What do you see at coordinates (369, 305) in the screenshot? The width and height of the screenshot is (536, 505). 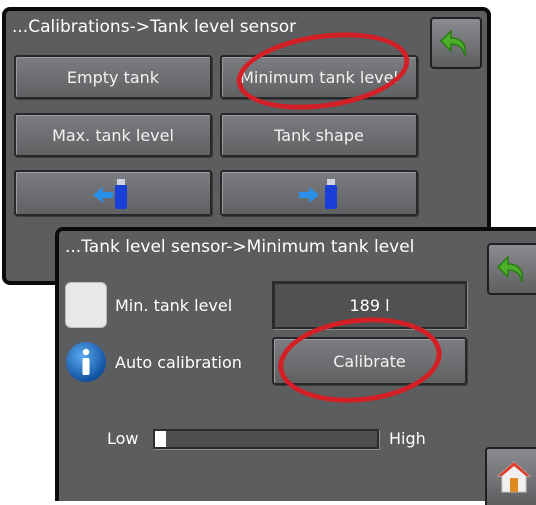 I see `min-tank-level-field: 189 l` at bounding box center [369, 305].